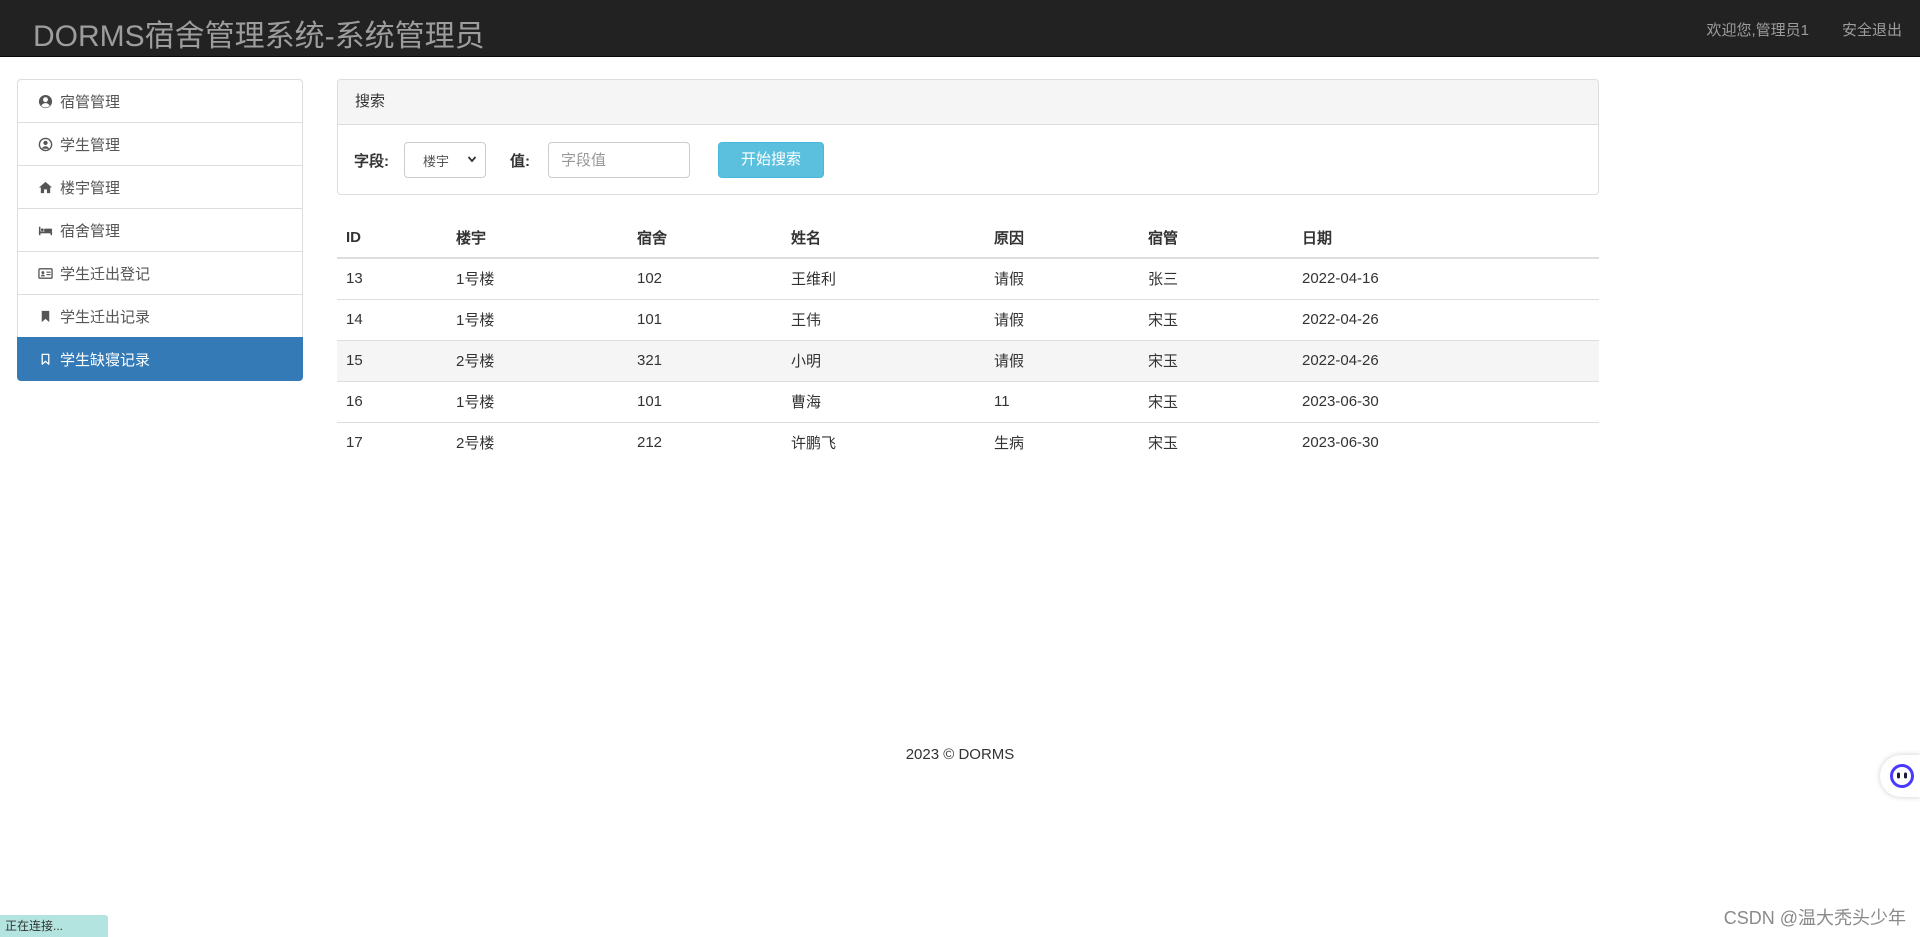 This screenshot has height=937, width=1920. What do you see at coordinates (771, 160) in the screenshot?
I see `start-search-button: 开始搜索` at bounding box center [771, 160].